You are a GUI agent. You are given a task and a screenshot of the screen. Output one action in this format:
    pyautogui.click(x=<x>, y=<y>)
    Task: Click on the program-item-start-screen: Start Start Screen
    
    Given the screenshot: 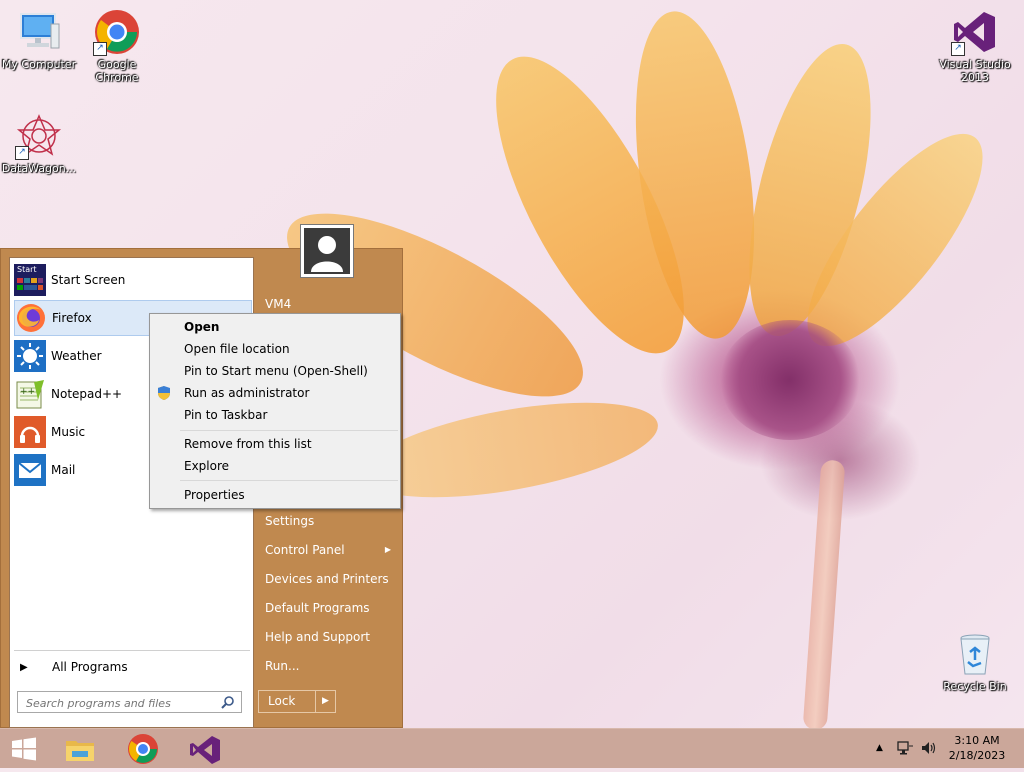 What is the action you would take?
    pyautogui.click(x=133, y=280)
    